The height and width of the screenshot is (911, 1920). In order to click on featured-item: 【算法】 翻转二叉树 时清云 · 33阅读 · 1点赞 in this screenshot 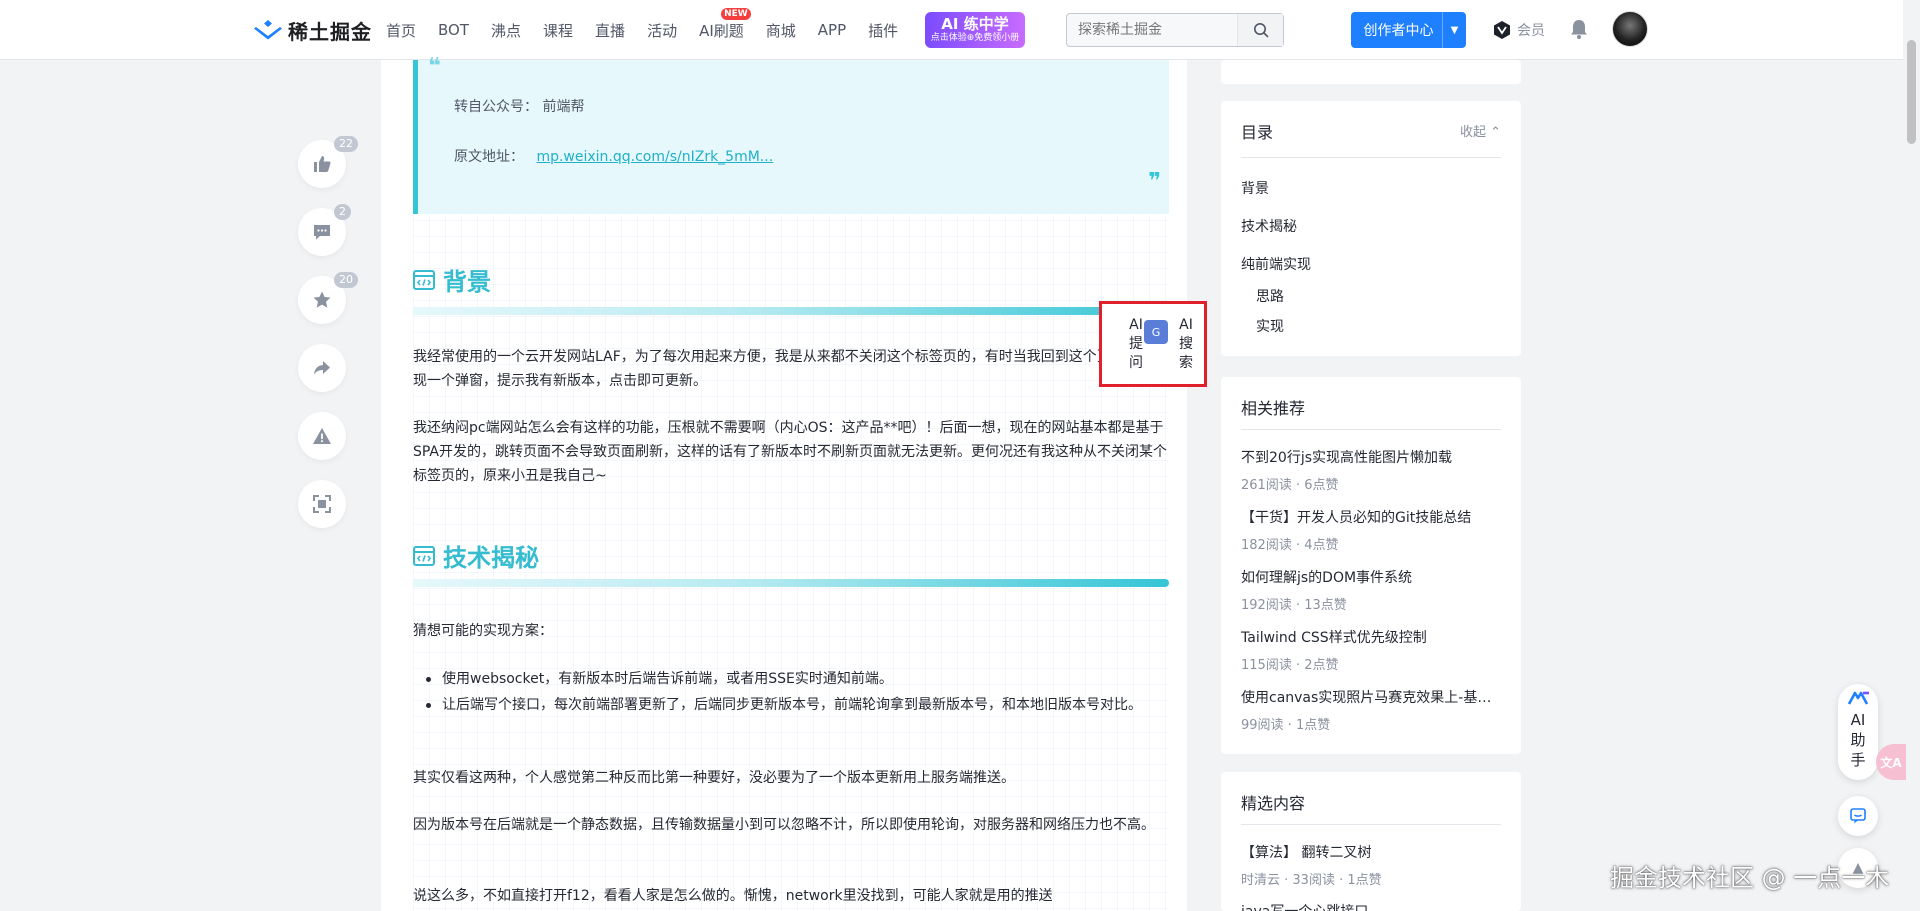, I will do `click(1372, 865)`.